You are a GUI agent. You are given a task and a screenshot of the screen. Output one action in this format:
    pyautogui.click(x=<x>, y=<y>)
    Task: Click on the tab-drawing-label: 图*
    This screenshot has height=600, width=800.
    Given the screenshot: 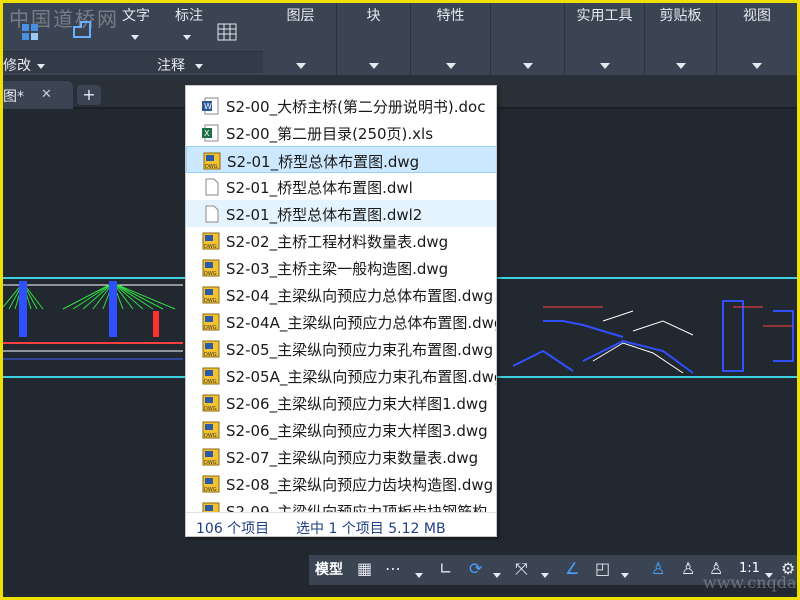 What is the action you would take?
    pyautogui.click(x=13, y=97)
    